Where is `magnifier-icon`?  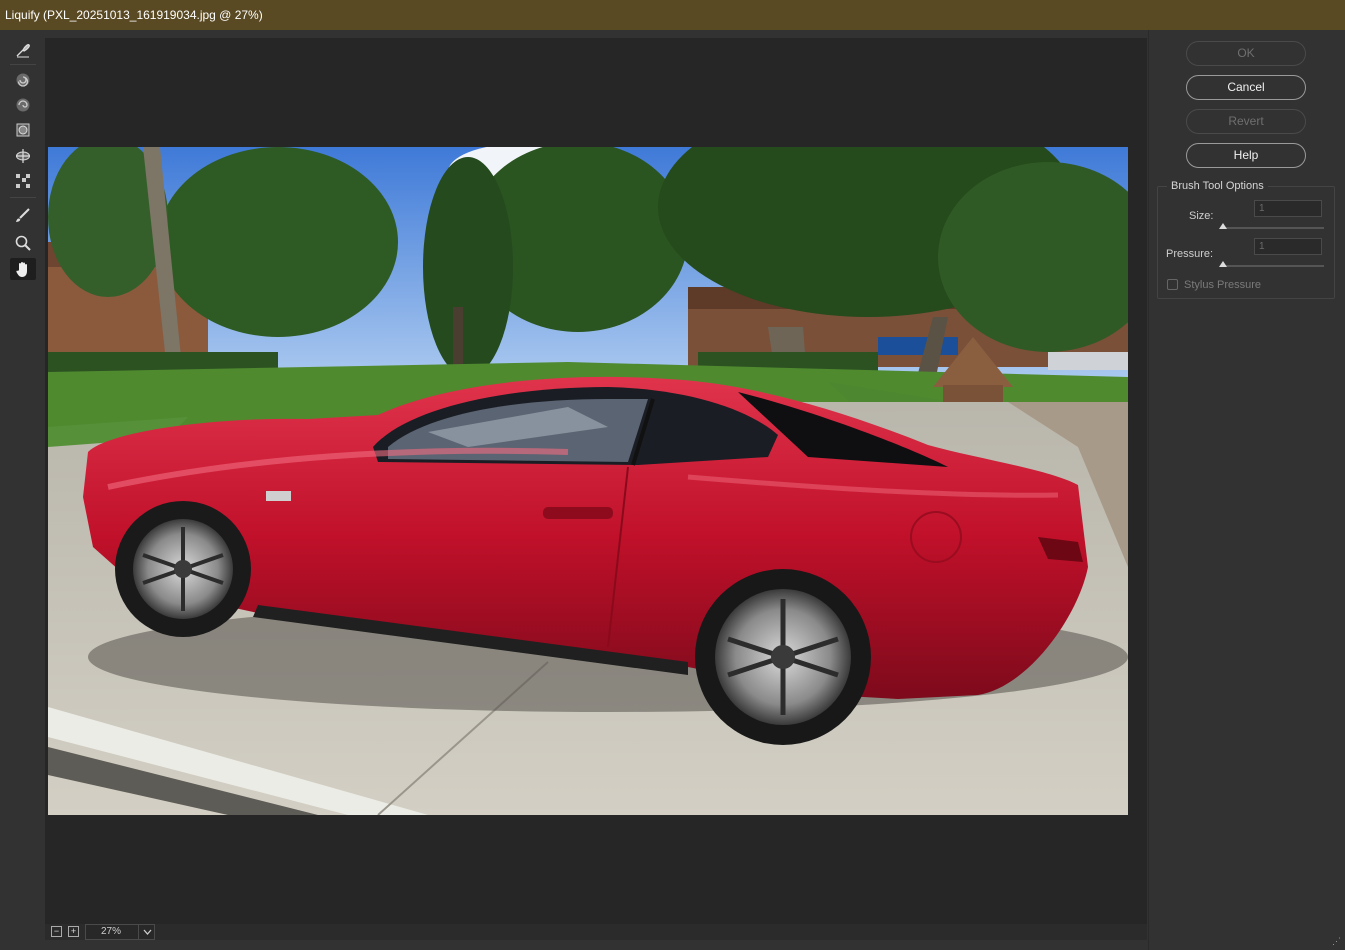
magnifier-icon is located at coordinates (23, 243).